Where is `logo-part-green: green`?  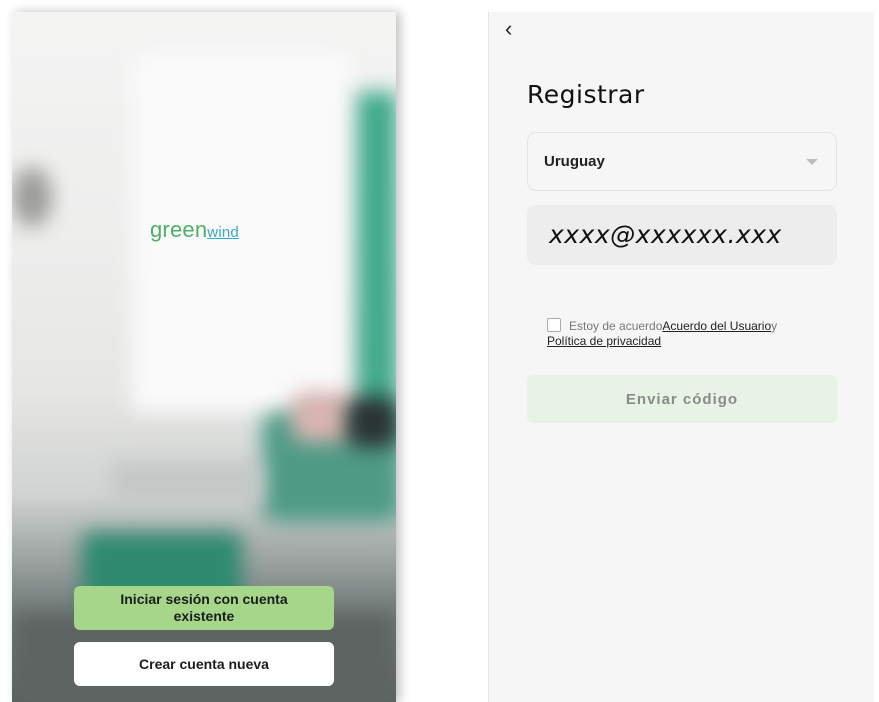
logo-part-green: green is located at coordinates (179, 229).